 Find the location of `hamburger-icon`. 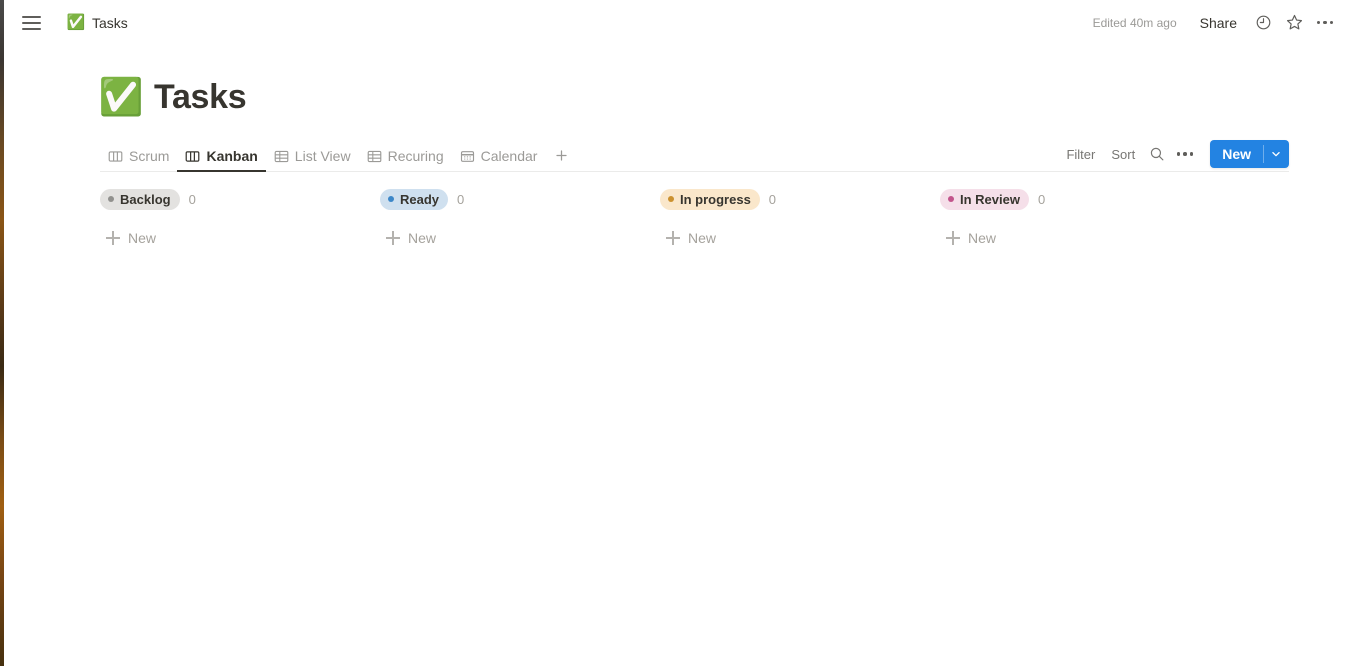

hamburger-icon is located at coordinates (31, 23).